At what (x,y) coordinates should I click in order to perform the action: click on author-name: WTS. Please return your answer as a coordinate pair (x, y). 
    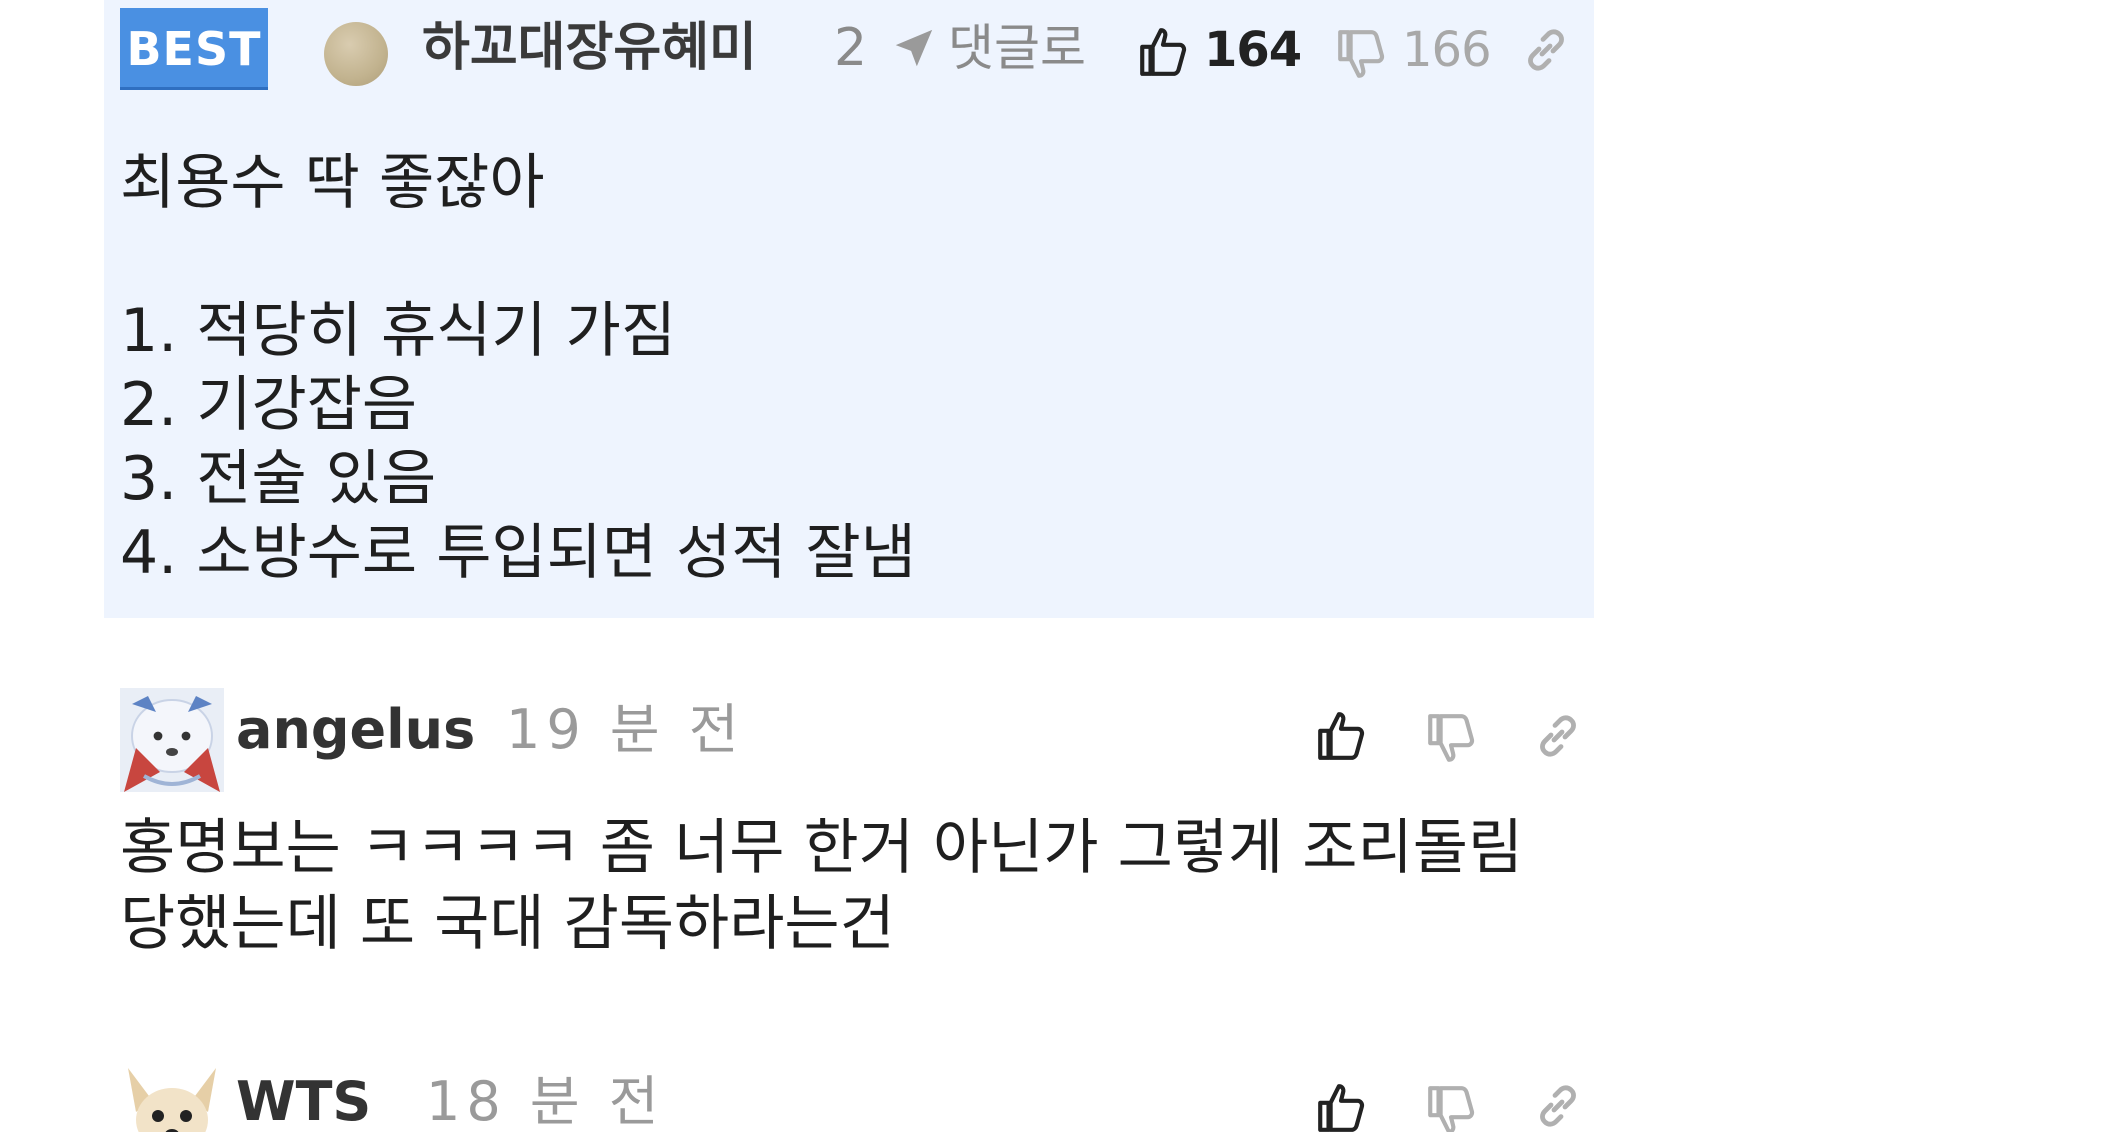
    Looking at the image, I should click on (303, 1097).